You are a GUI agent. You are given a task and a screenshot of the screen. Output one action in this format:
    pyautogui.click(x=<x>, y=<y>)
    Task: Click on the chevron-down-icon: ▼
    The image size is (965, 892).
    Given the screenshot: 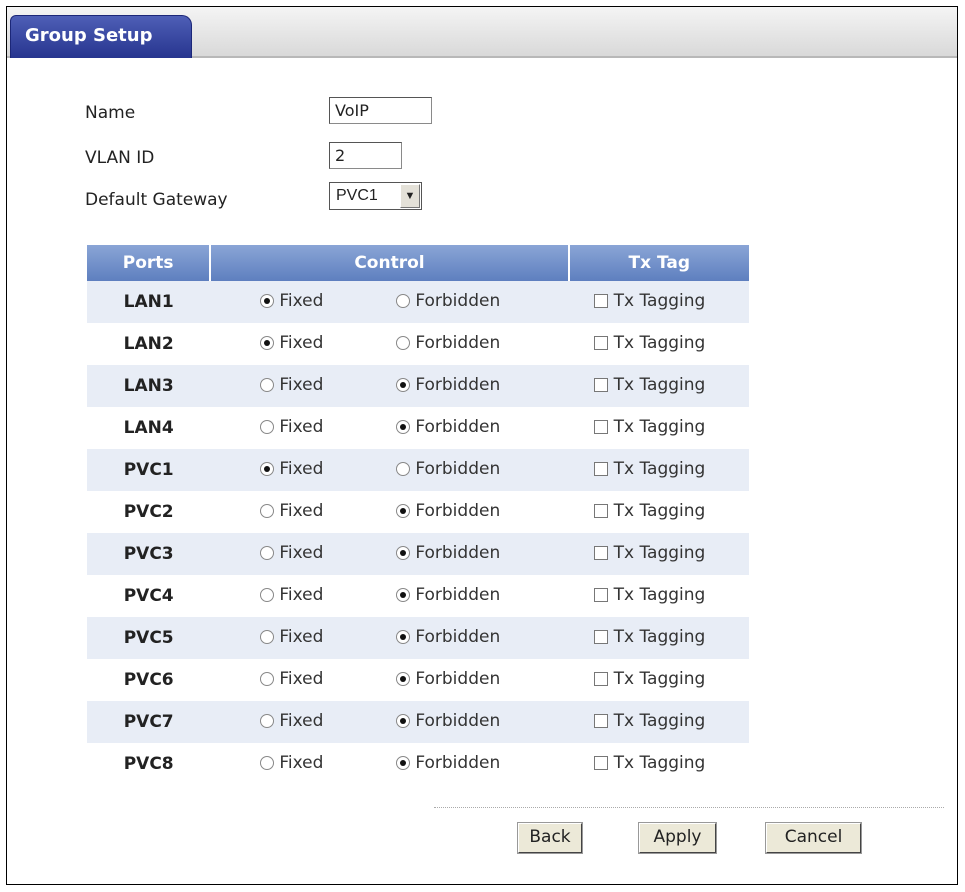 What is the action you would take?
    pyautogui.click(x=410, y=196)
    